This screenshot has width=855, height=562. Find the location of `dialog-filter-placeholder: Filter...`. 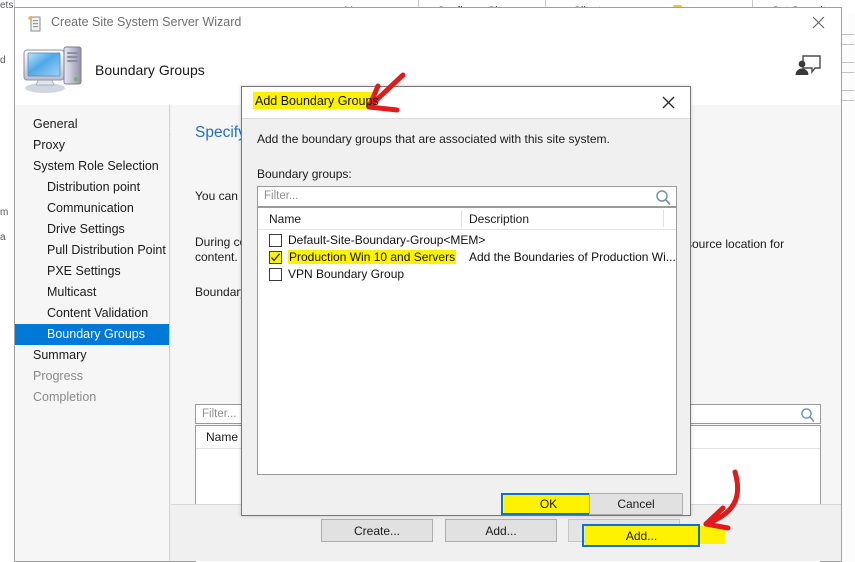

dialog-filter-placeholder: Filter... is located at coordinates (281, 196).